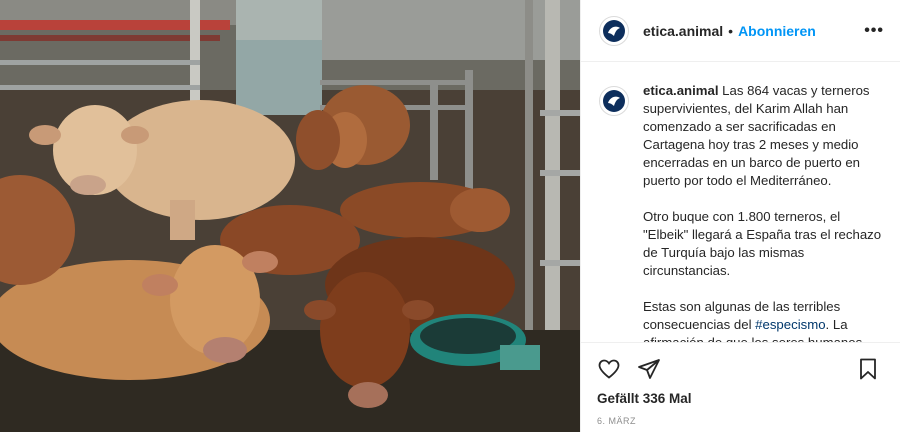 The width and height of the screenshot is (900, 432). What do you see at coordinates (740, 398) in the screenshot?
I see `likes-count: Gefällt 336 Mal` at bounding box center [740, 398].